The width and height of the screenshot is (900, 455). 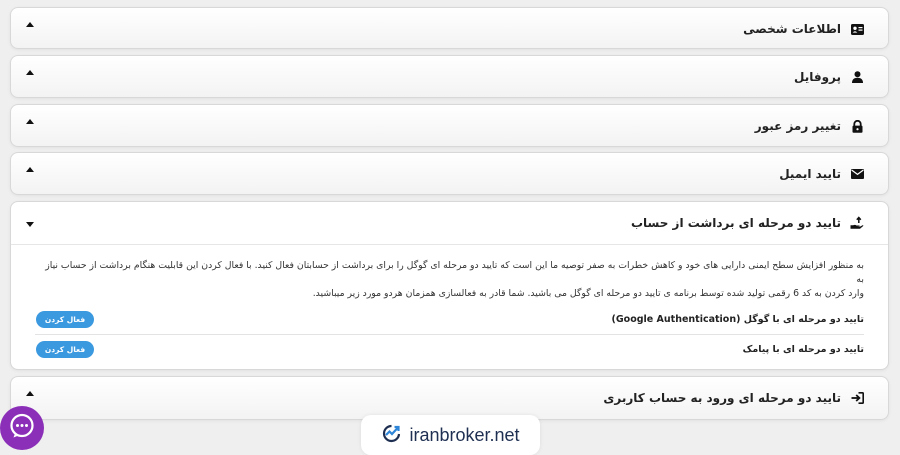 I want to click on growth-chart-logo-icon, so click(x=392, y=435).